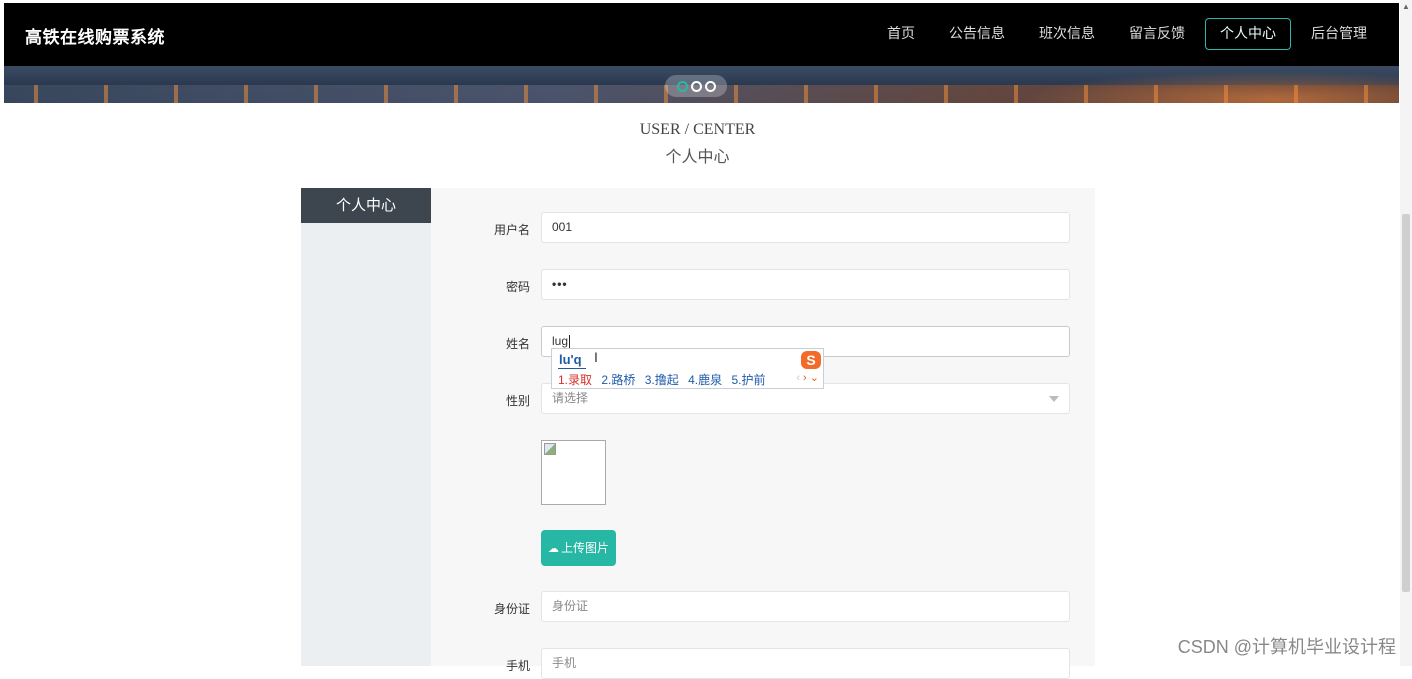  I want to click on name-label: 姓名, so click(517, 344).